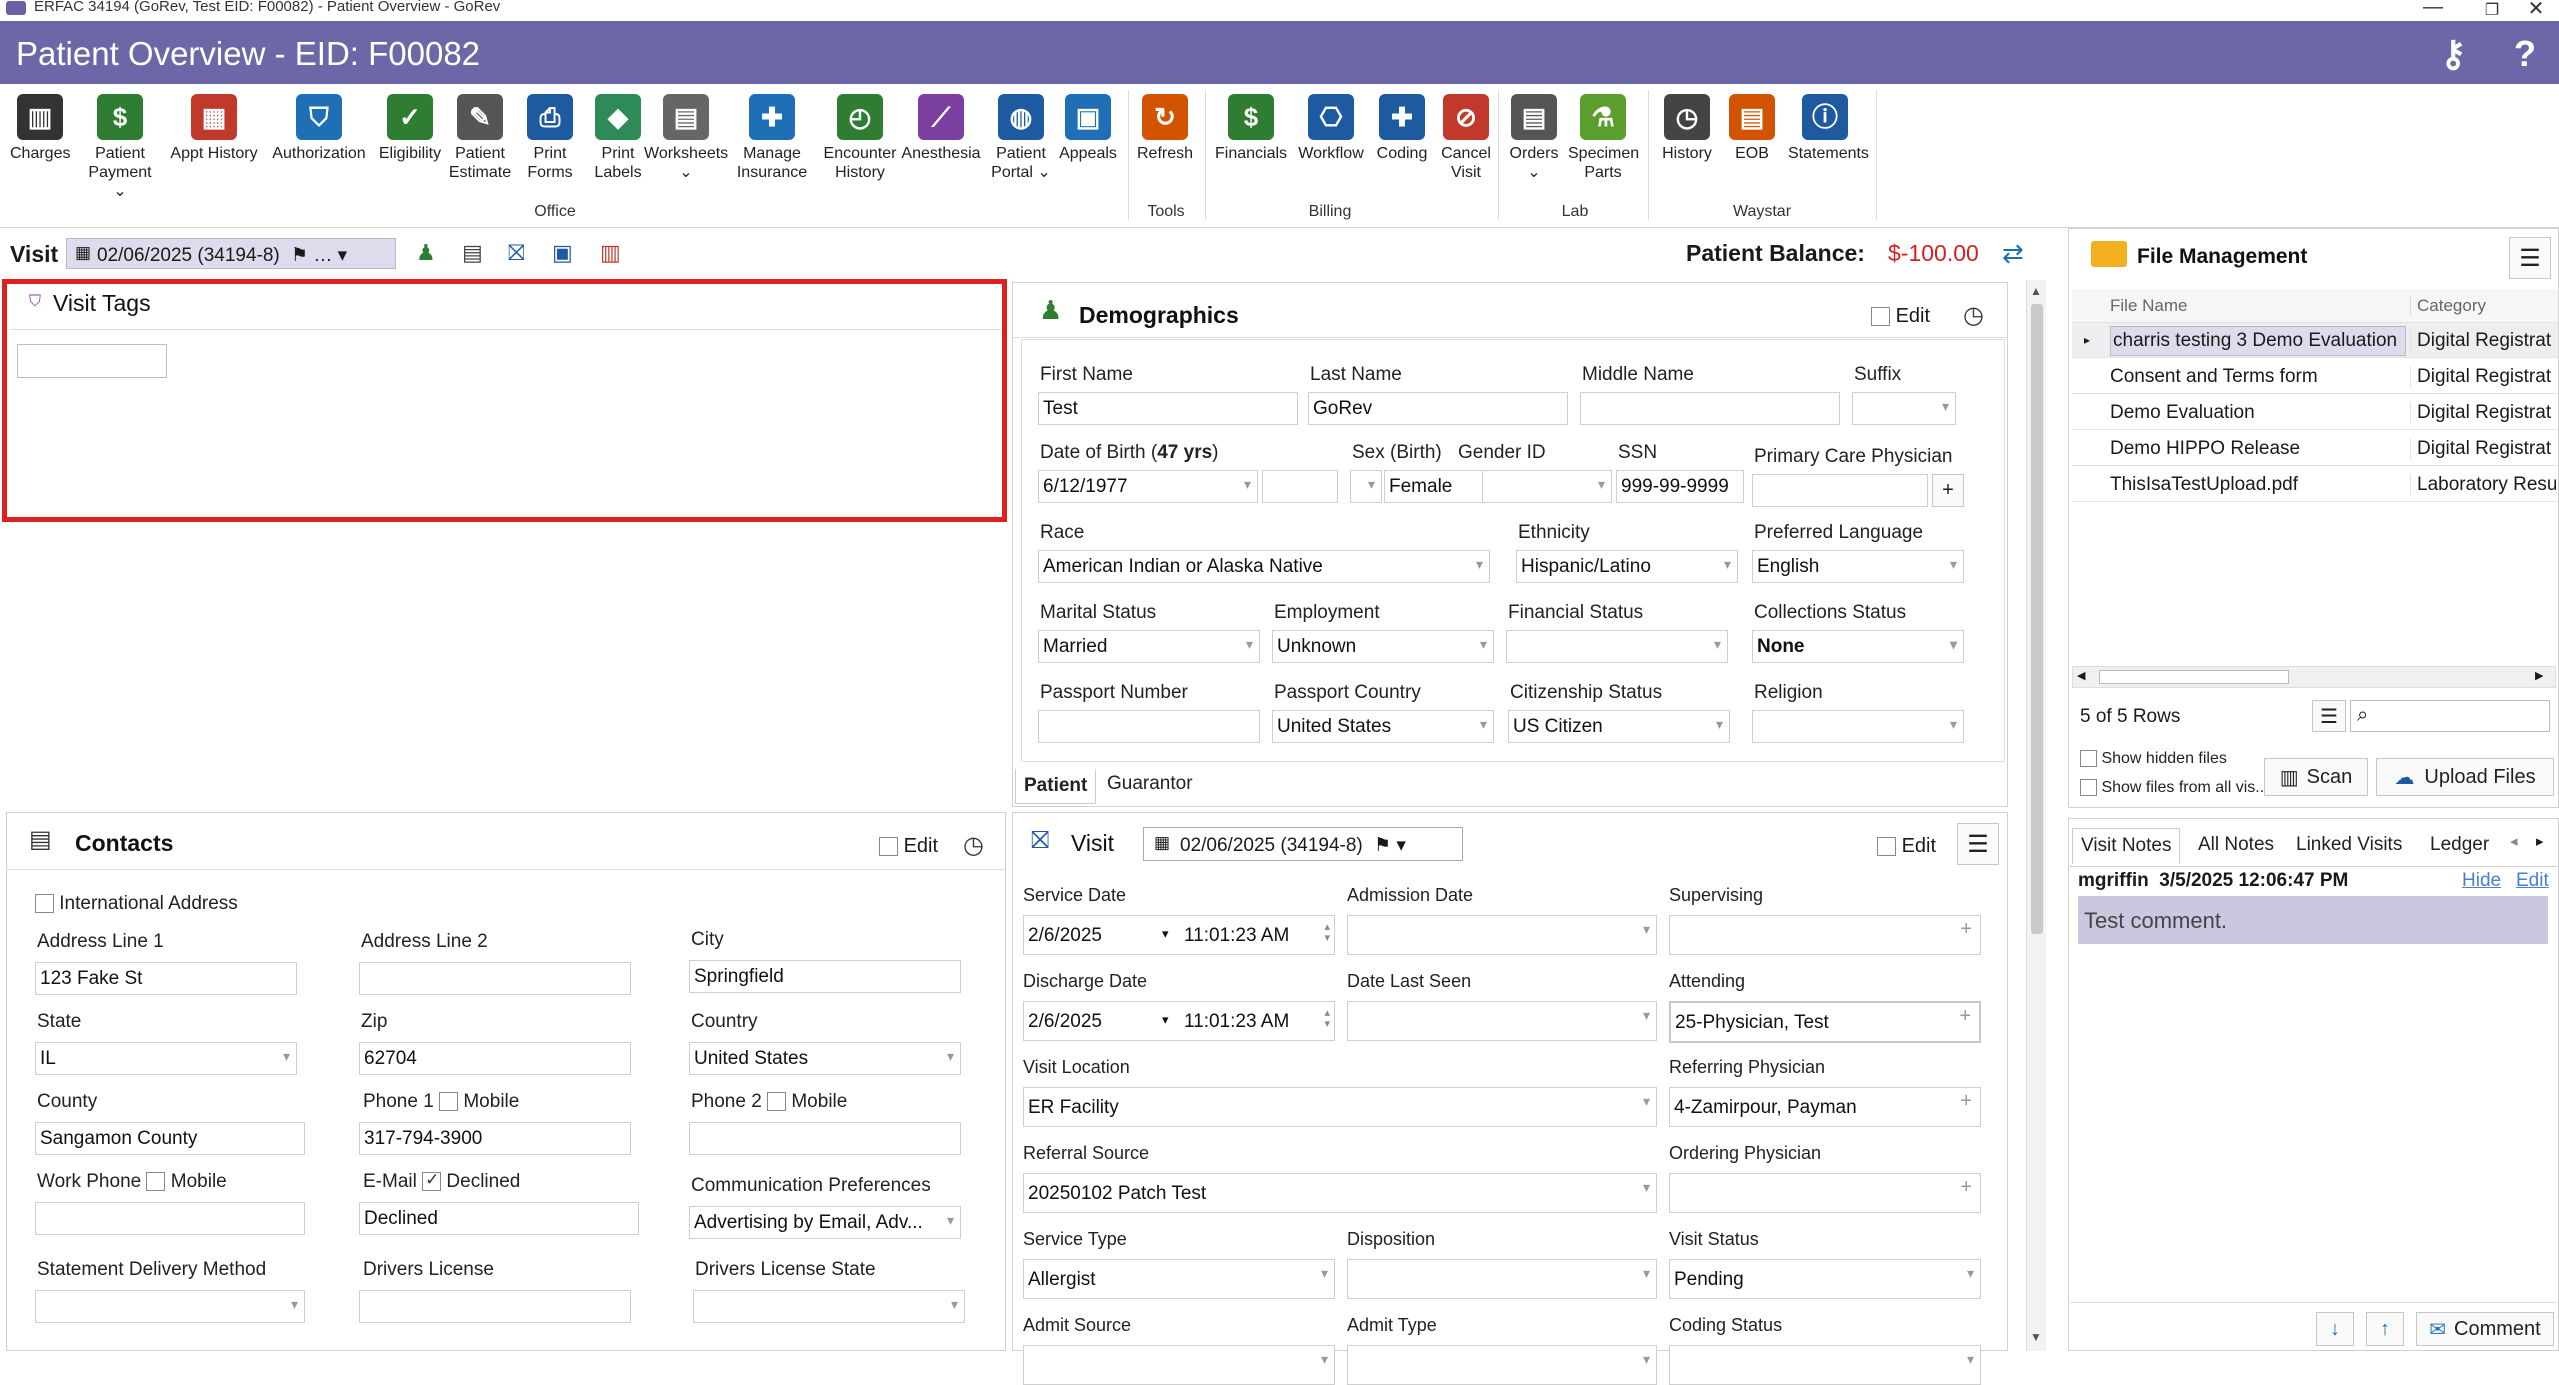 The image size is (2559, 1385). I want to click on dob-field: 6/12/1977, so click(1148, 486).